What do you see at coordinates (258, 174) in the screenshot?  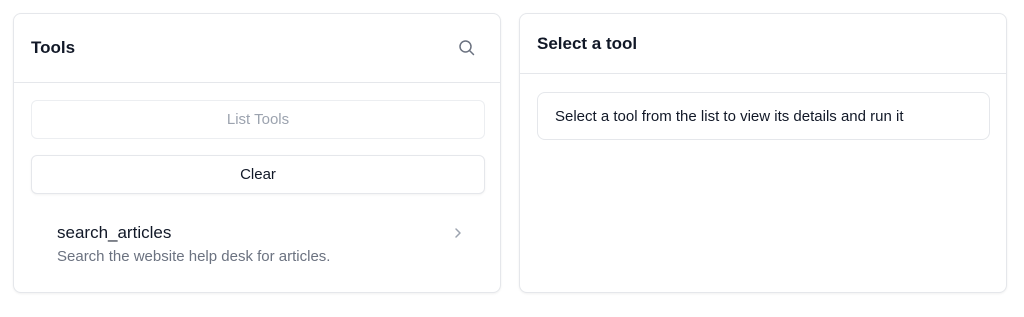 I see `clear-button: Clear` at bounding box center [258, 174].